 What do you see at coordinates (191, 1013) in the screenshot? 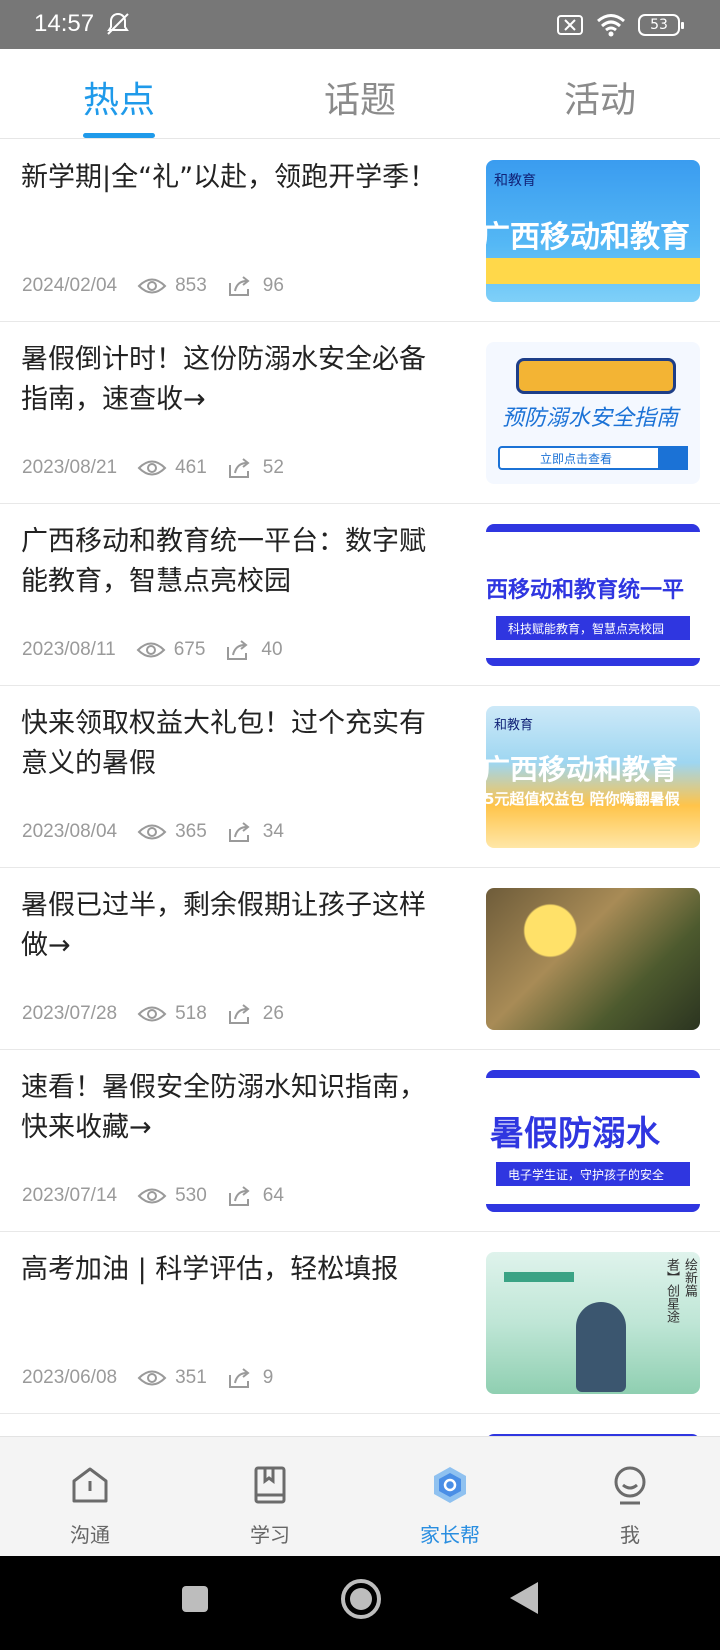
I see `article-views: 518` at bounding box center [191, 1013].